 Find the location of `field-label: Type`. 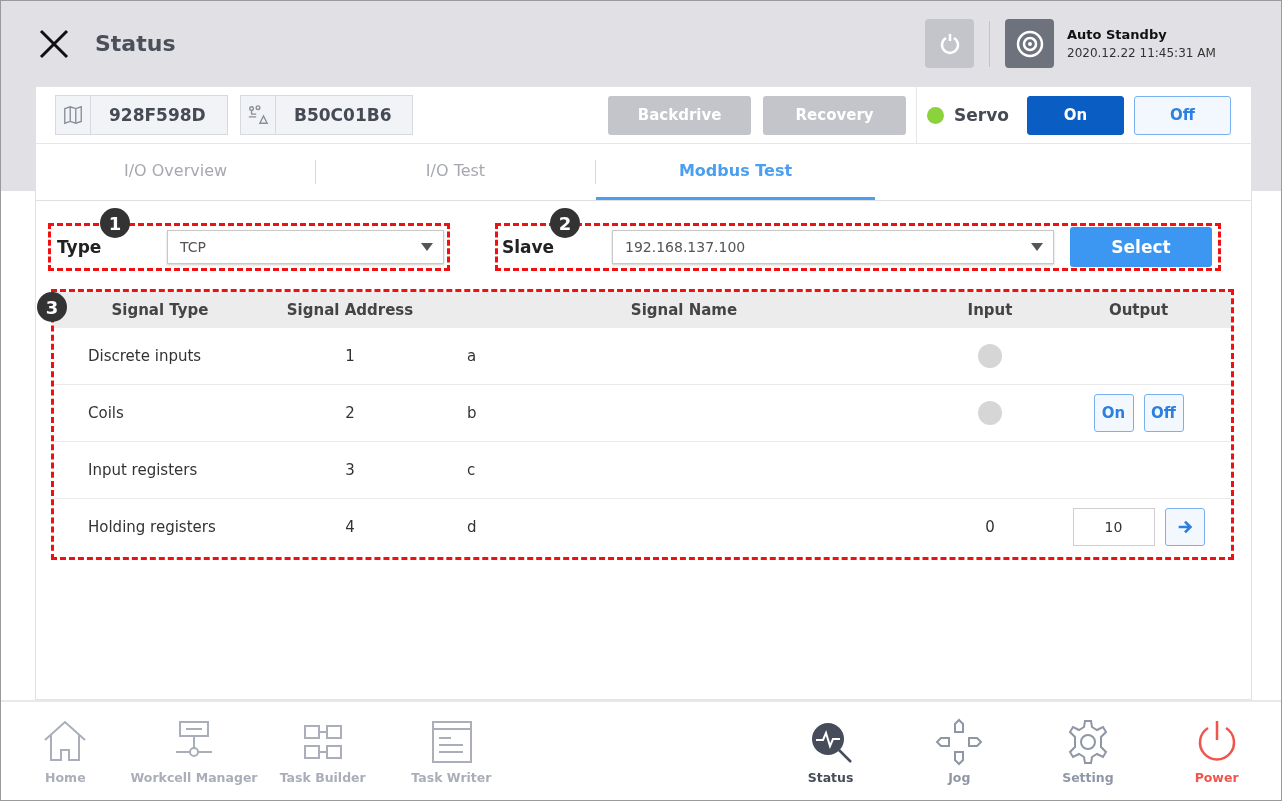

field-label: Type is located at coordinates (80, 247).